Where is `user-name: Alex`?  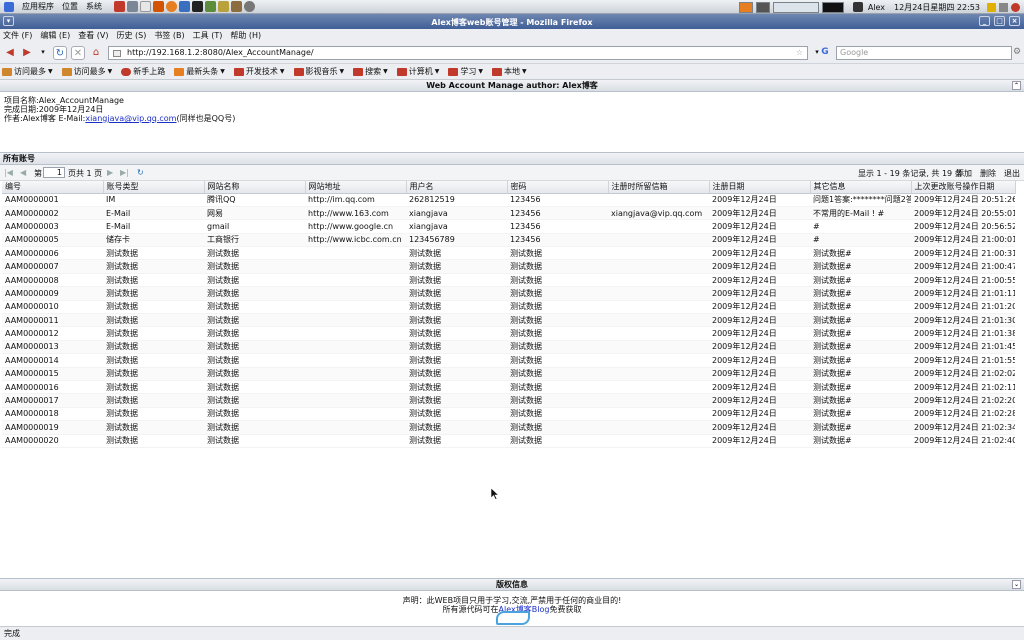 user-name: Alex is located at coordinates (876, 7).